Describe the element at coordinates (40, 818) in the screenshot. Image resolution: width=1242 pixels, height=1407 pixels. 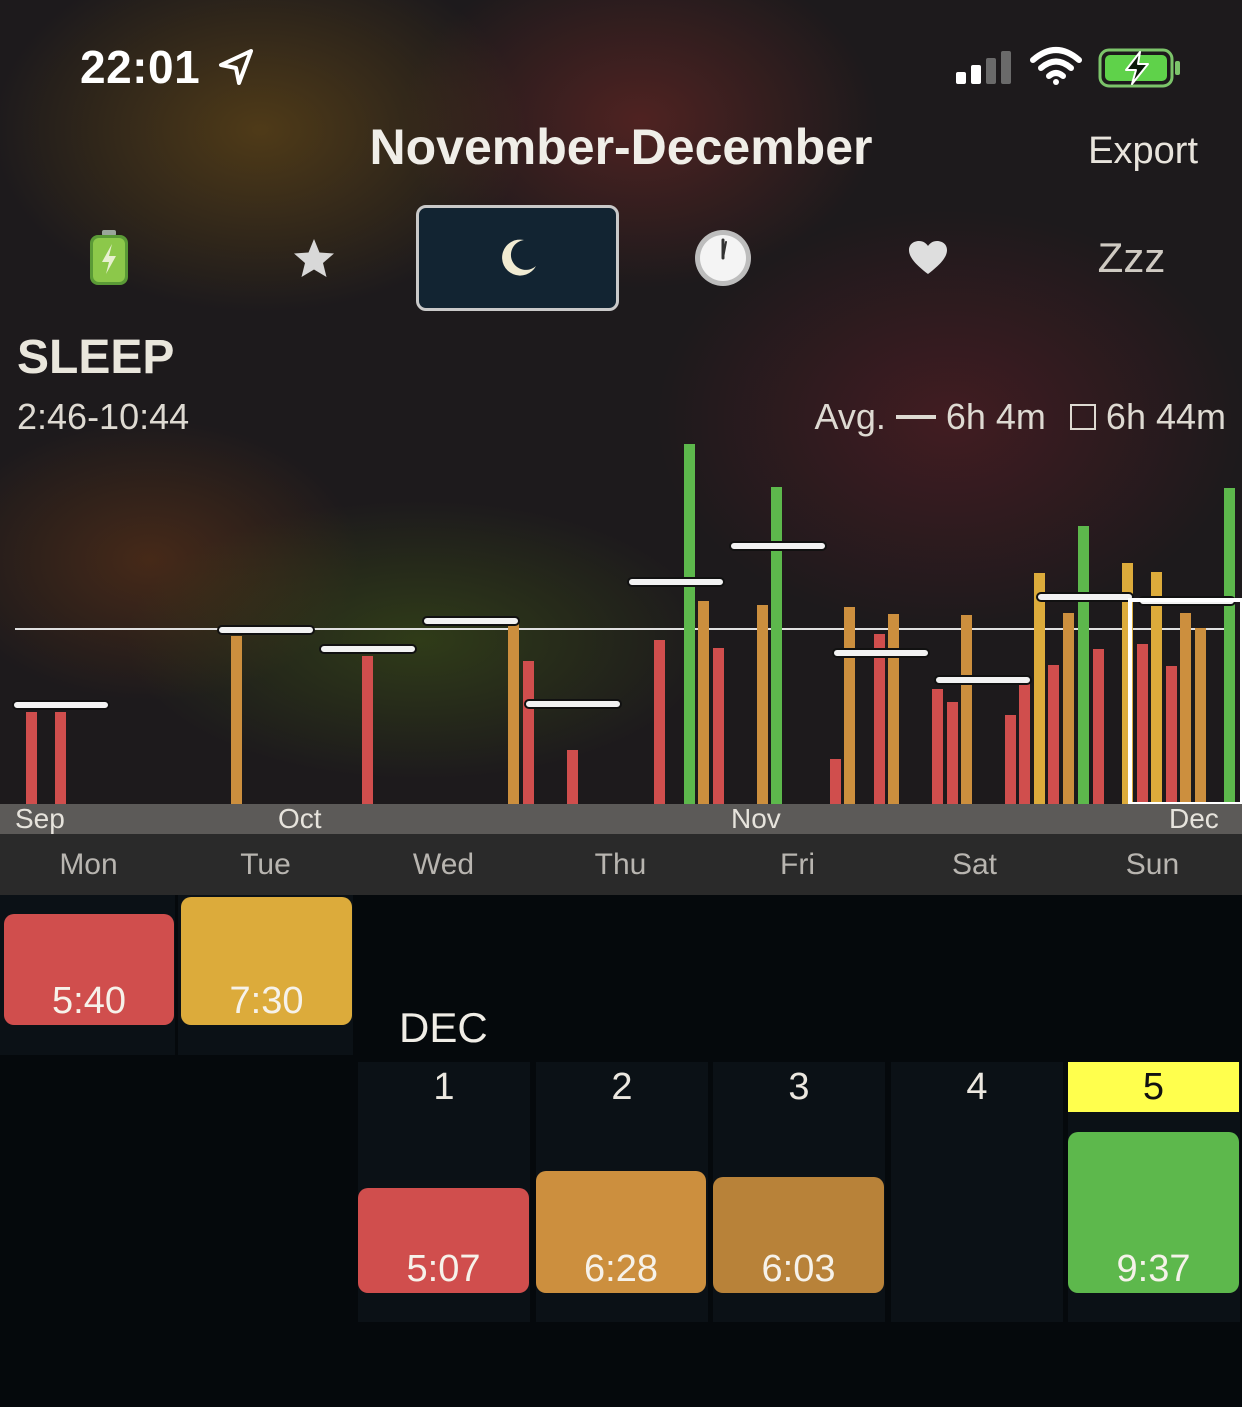
I see `month-label: Sep` at that location.